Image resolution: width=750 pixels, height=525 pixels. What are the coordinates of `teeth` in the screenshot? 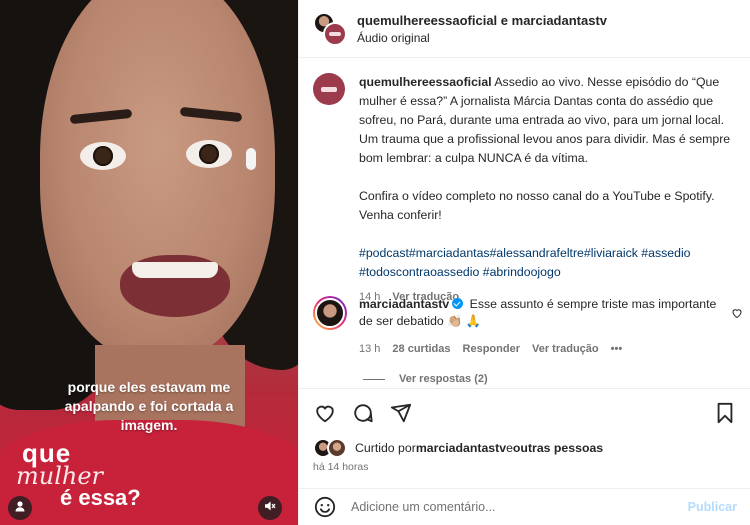 It's located at (175, 270).